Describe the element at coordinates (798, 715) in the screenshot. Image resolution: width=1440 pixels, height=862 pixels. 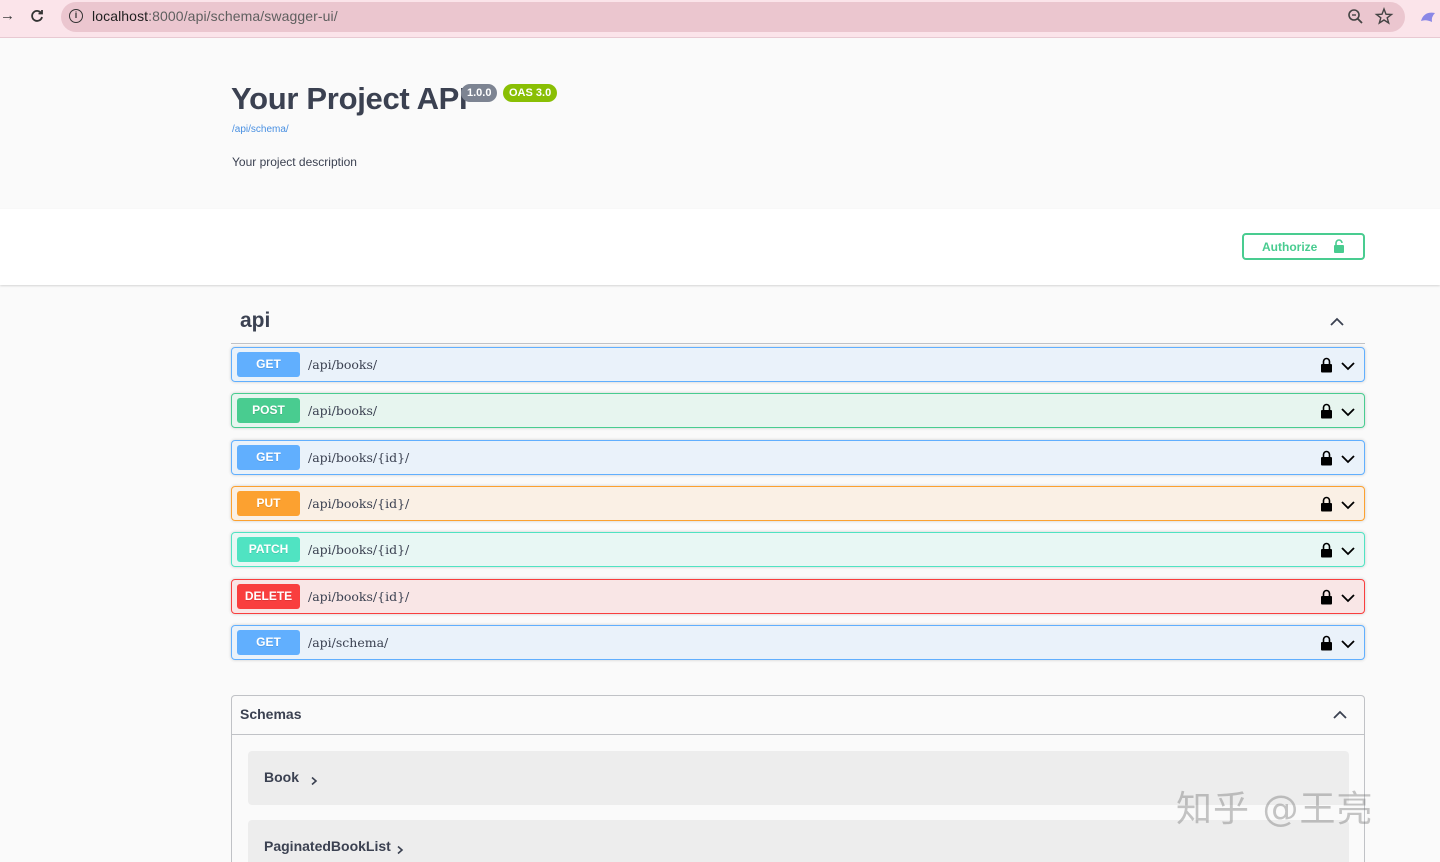
I see `schemas-header: Schemas` at that location.